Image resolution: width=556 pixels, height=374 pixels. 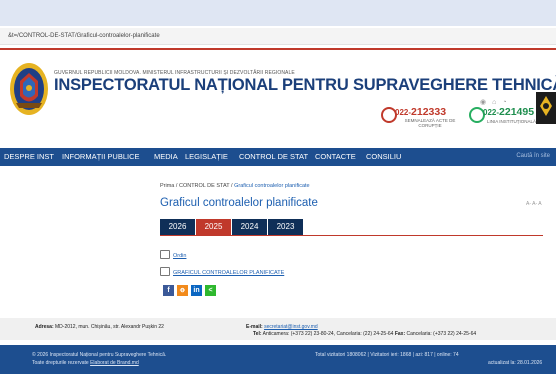 I want to click on year-tabs: 2026 2025 2024 2023, so click(x=232, y=227).